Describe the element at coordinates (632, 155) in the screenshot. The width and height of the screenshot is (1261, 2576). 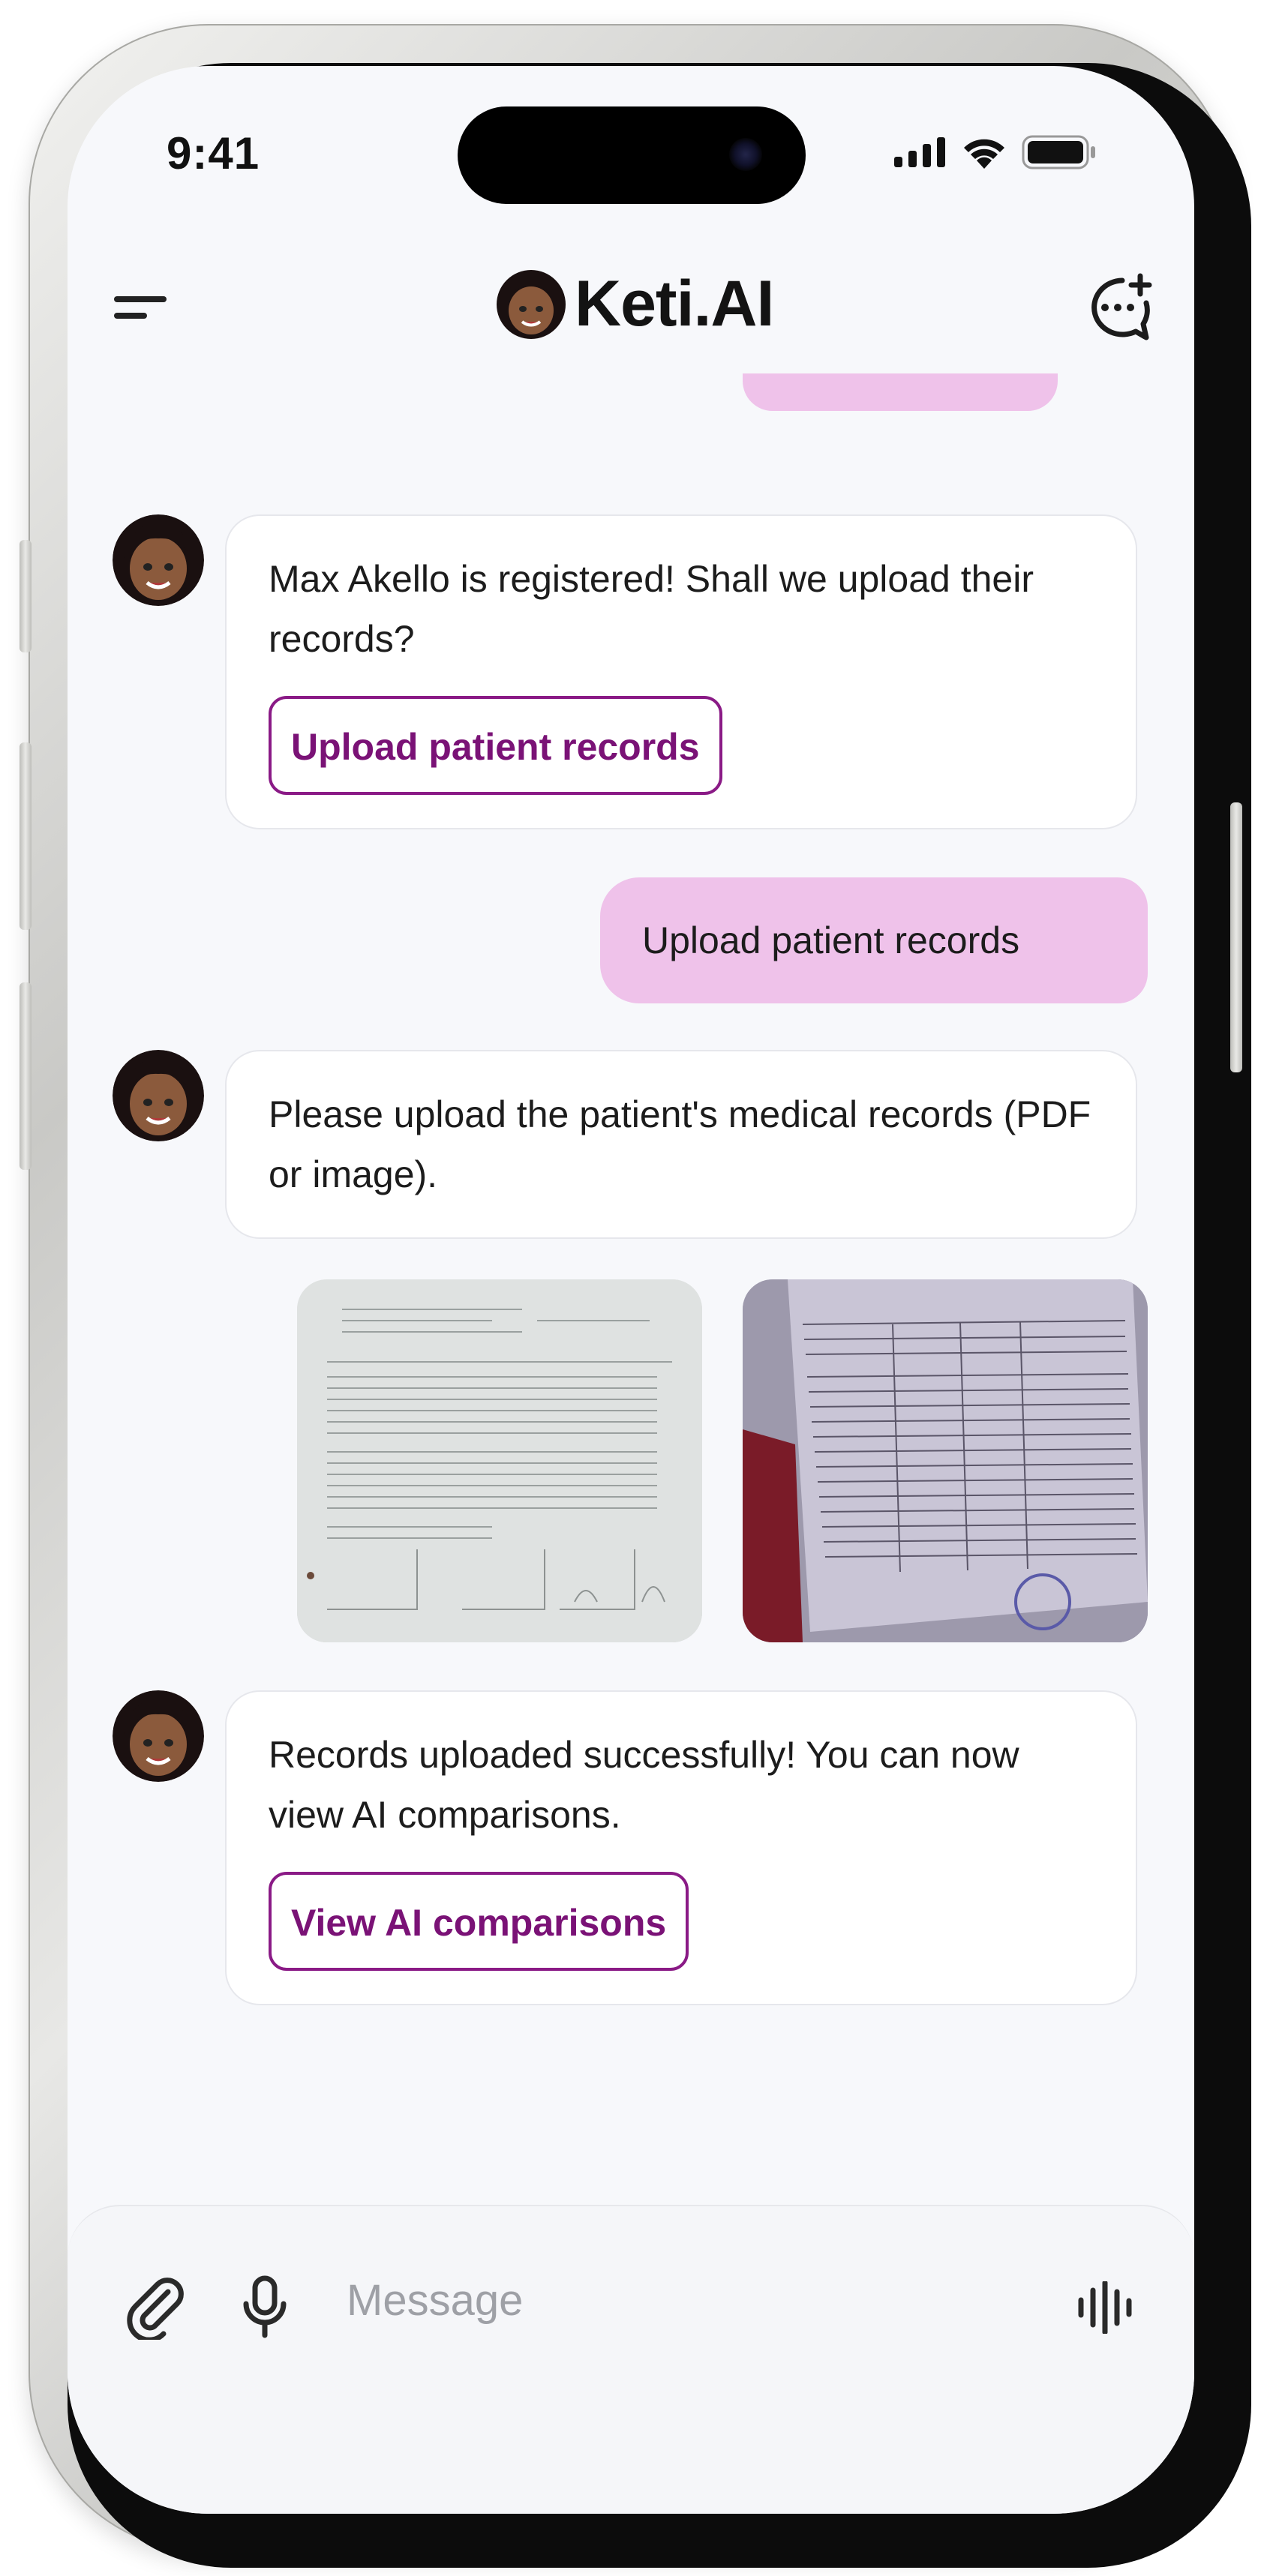
I see `dynamic-island` at that location.